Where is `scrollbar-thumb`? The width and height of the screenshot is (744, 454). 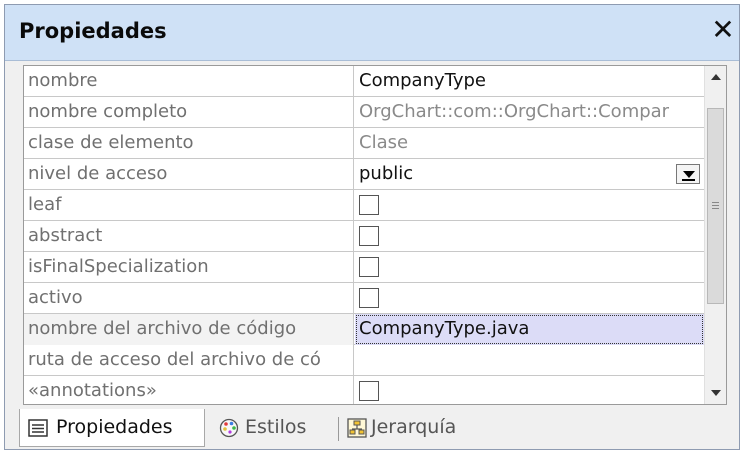 scrollbar-thumb is located at coordinates (715, 206).